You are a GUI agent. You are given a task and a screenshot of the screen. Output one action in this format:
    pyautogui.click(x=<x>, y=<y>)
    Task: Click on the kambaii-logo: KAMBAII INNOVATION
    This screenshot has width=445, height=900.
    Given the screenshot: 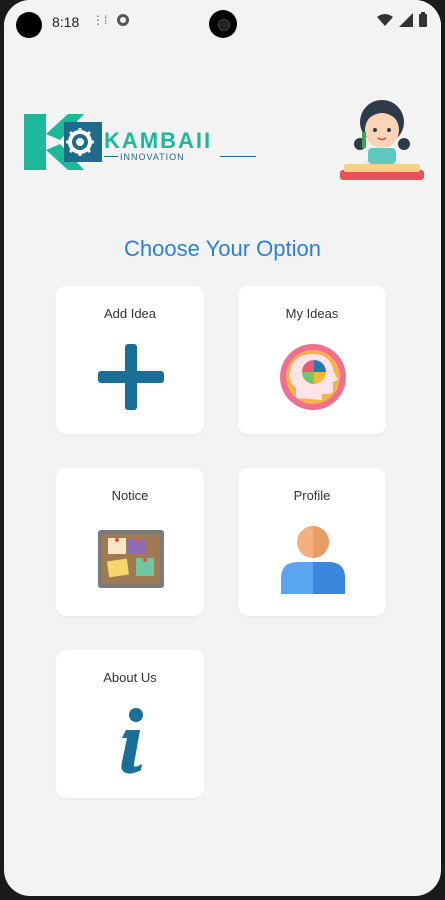 What is the action you would take?
    pyautogui.click(x=140, y=142)
    